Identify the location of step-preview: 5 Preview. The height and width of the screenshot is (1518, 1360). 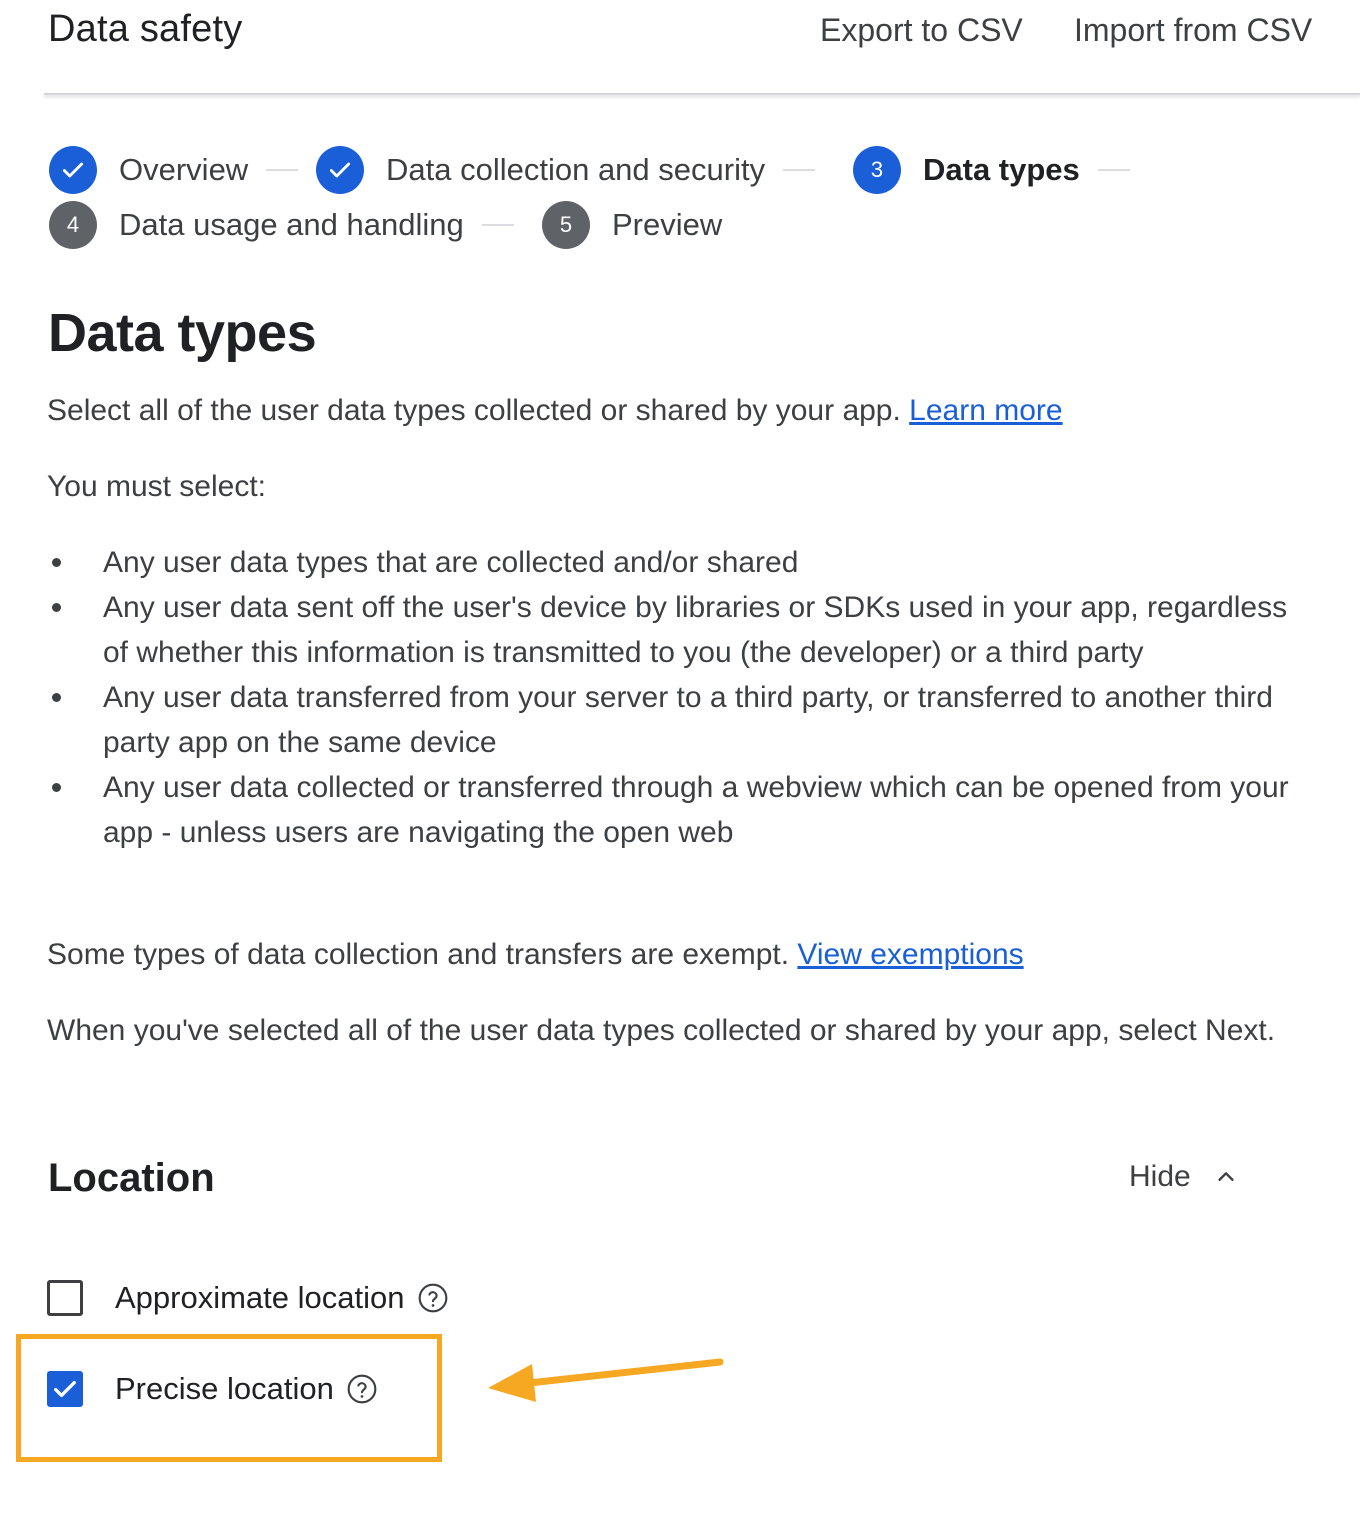
(632, 225).